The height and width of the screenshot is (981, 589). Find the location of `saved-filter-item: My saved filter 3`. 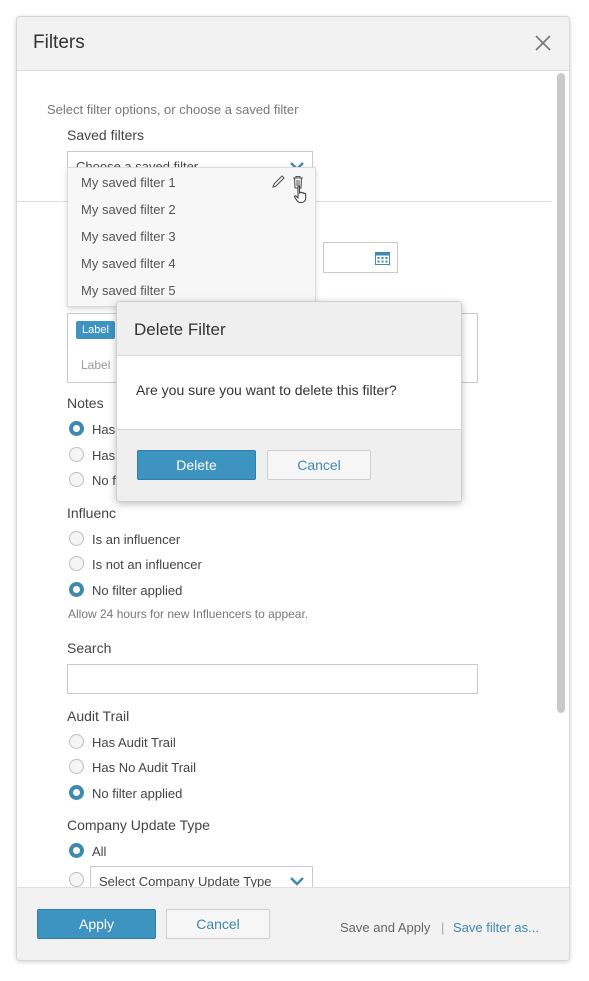

saved-filter-item: My saved filter 3 is located at coordinates (191, 235).